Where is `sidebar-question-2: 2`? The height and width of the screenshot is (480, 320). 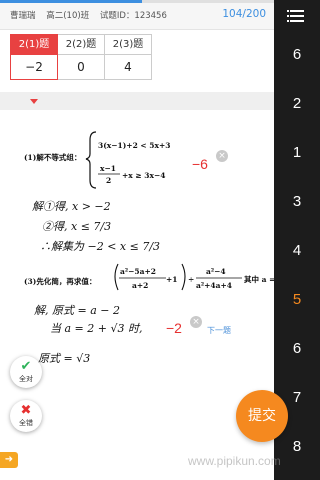
sidebar-question-2: 2 is located at coordinates (297, 103).